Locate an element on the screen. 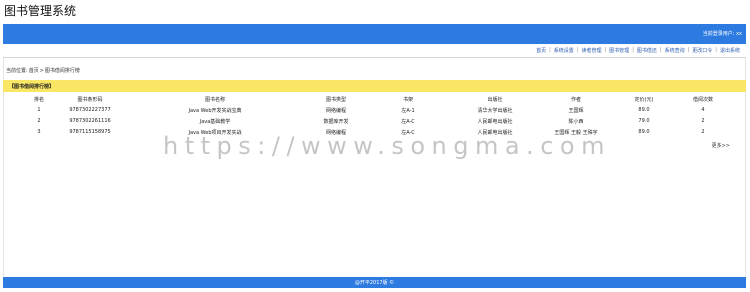 The image size is (750, 292). more-link: 更多>> is located at coordinates (721, 145).